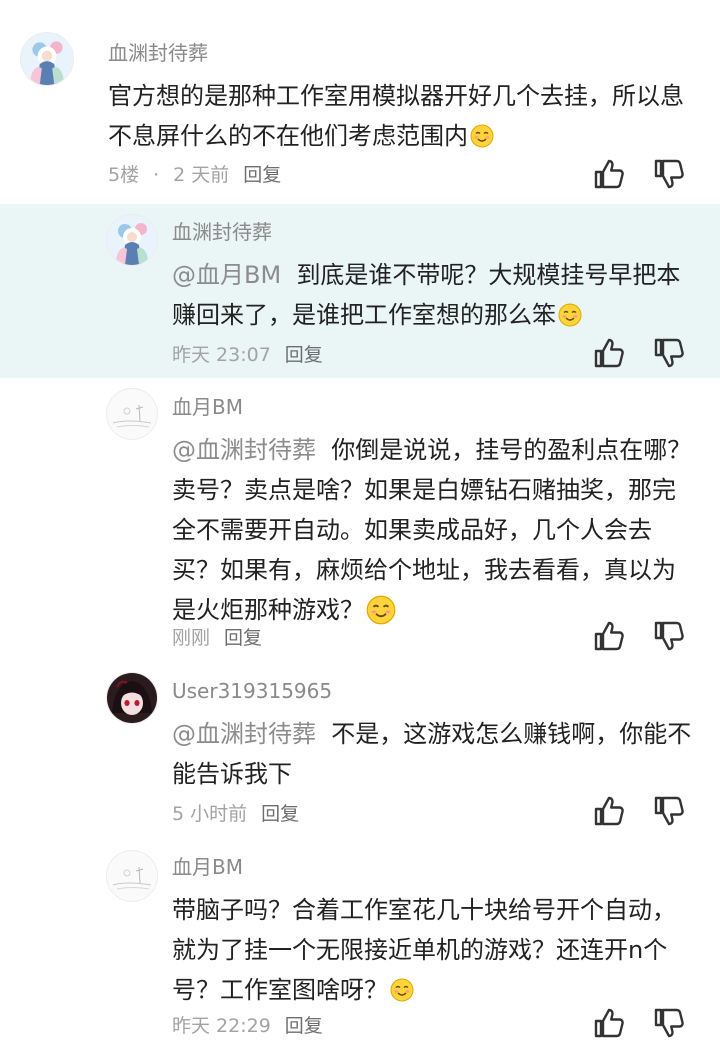  What do you see at coordinates (396, 116) in the screenshot?
I see `comment-body: 官方想的是那种工作室用模拟器开好几个去挂，所以息不息屏什么的不在他们考虑范围内` at bounding box center [396, 116].